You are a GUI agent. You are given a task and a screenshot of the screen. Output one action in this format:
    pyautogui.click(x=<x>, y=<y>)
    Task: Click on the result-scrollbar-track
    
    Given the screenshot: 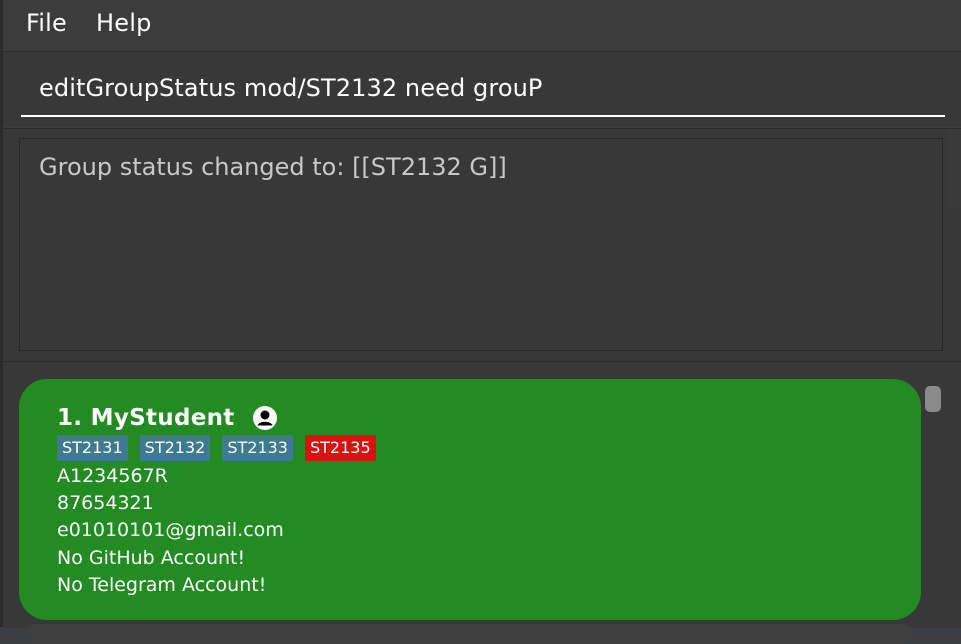 What is the action you would take?
    pyautogui.click(x=954, y=169)
    